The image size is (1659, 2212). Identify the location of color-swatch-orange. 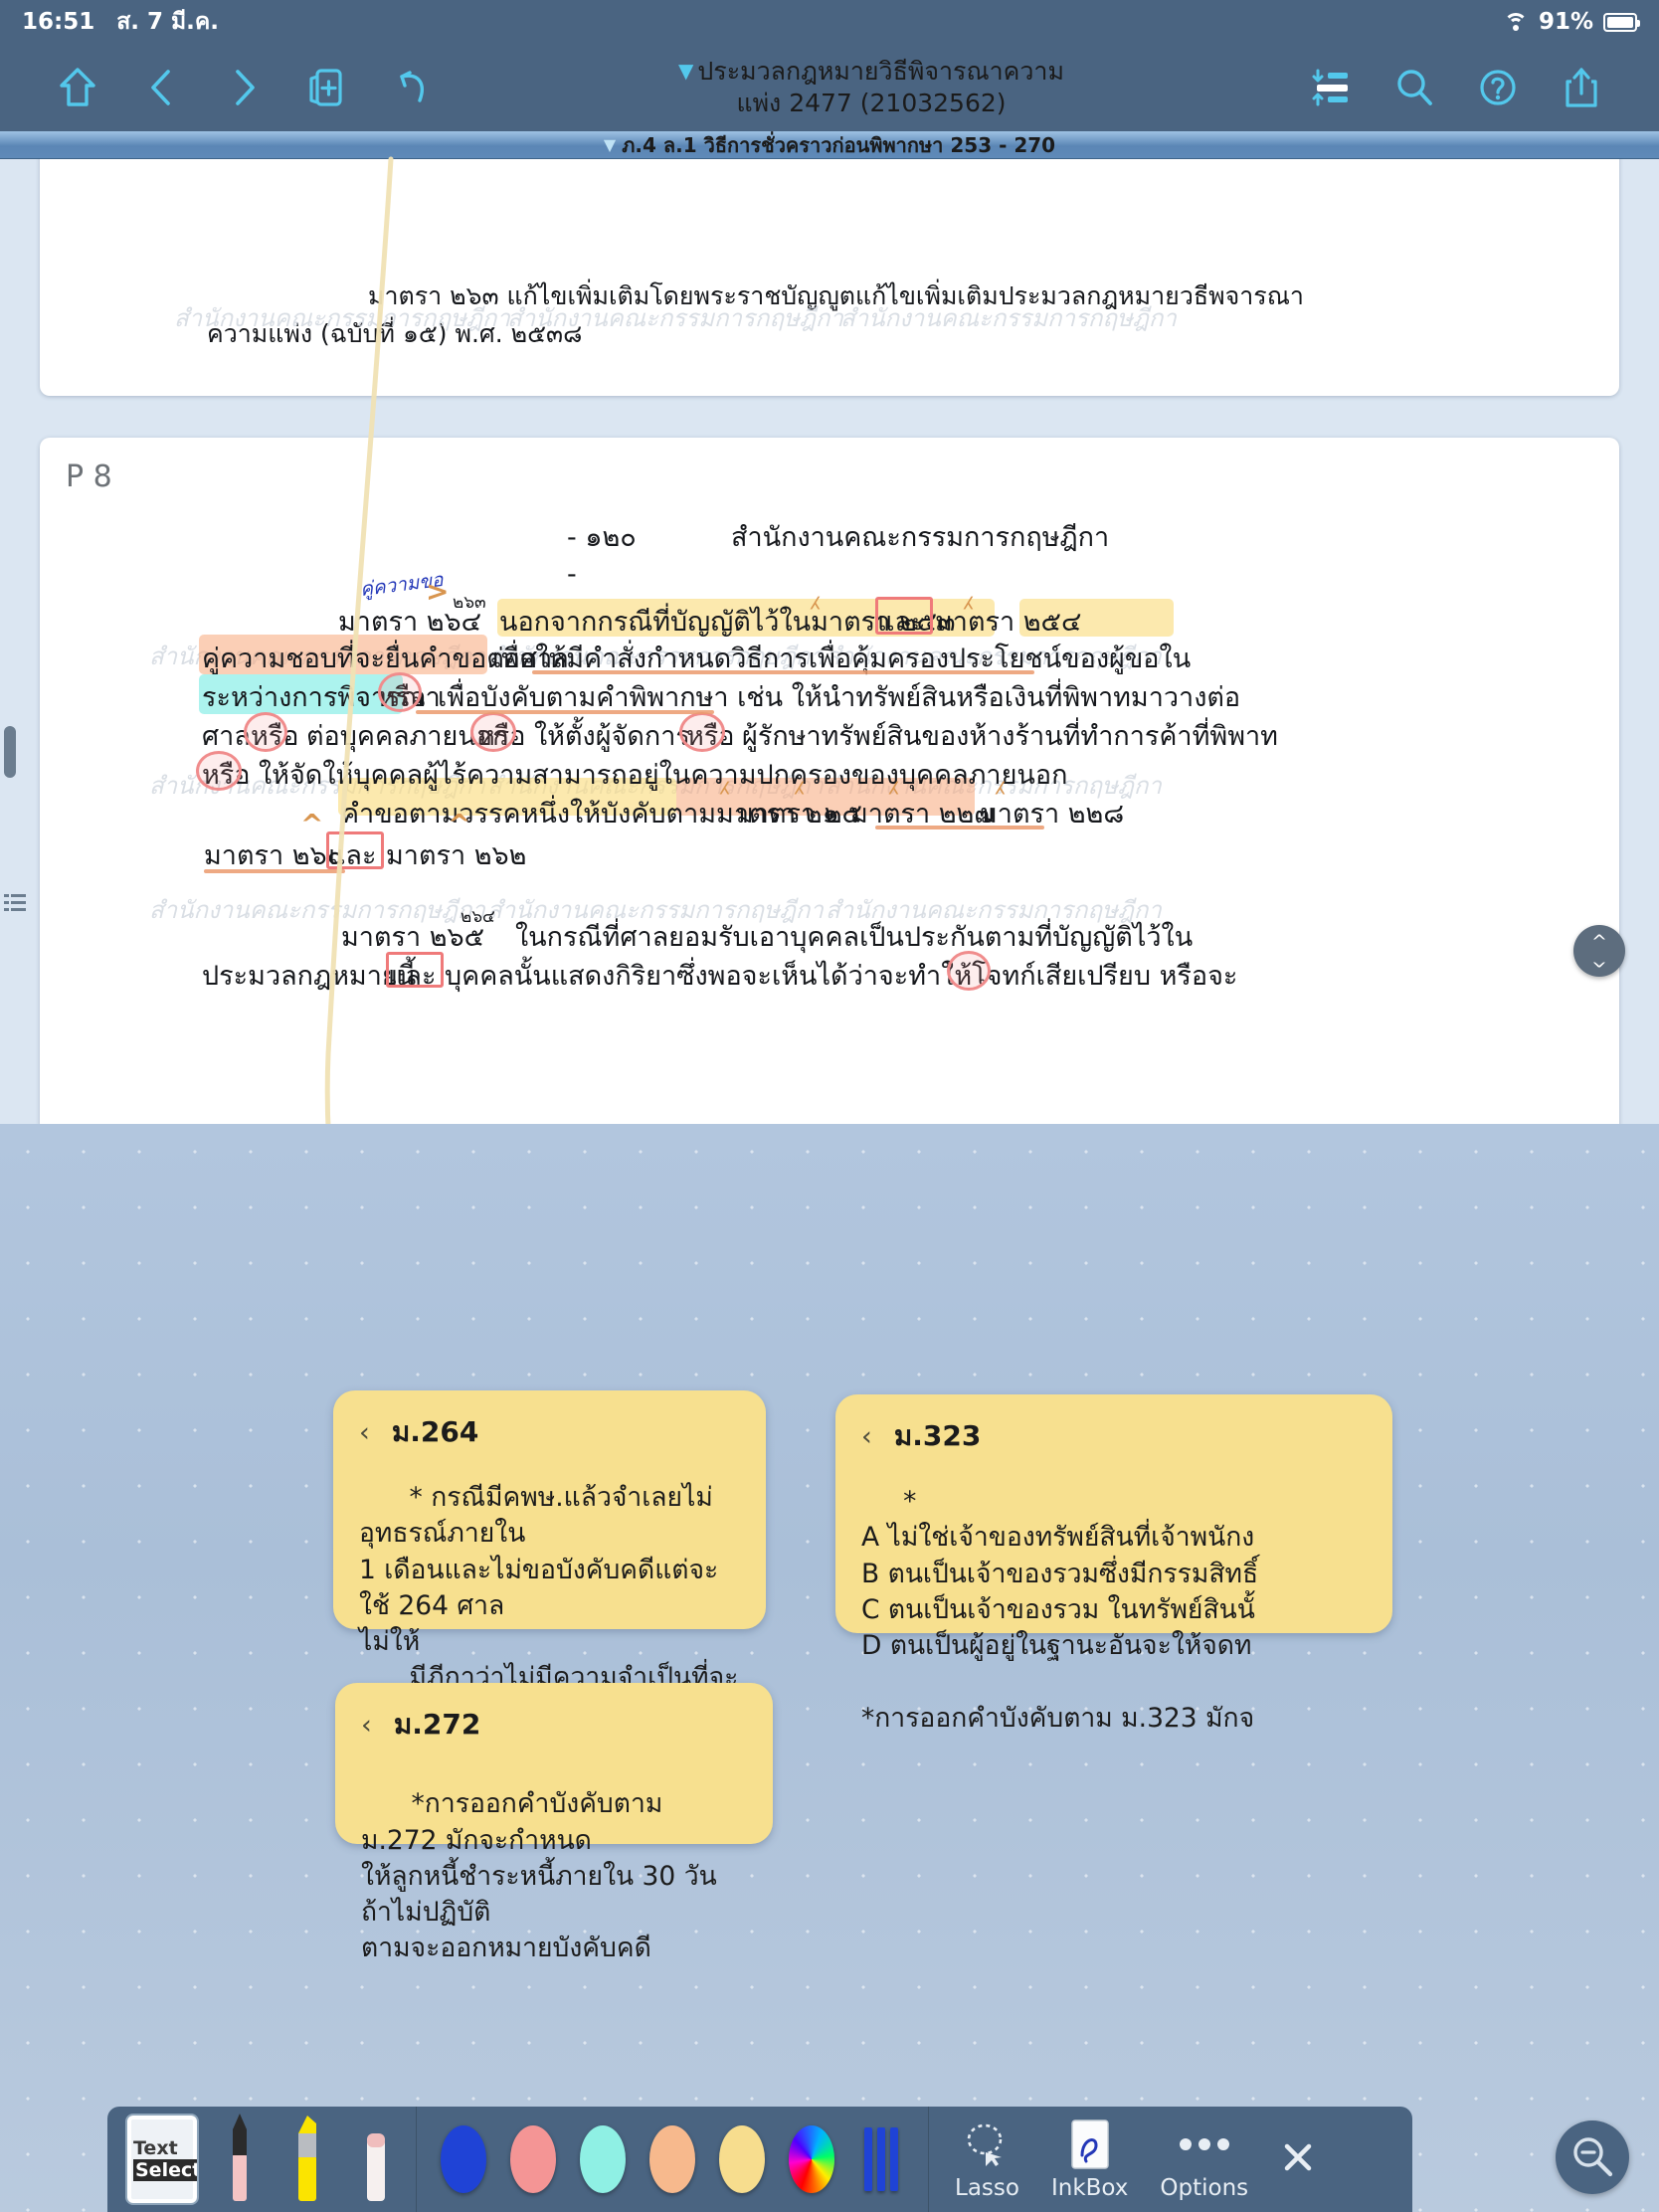
(672, 2159).